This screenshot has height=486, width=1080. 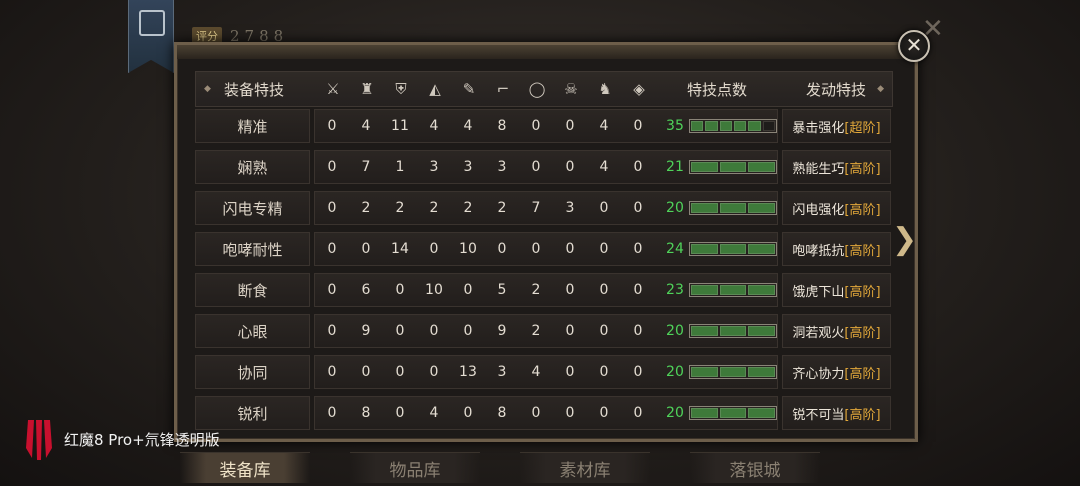 What do you see at coordinates (836, 208) in the screenshot?
I see `active-skill: 闪电强化 [高阶]` at bounding box center [836, 208].